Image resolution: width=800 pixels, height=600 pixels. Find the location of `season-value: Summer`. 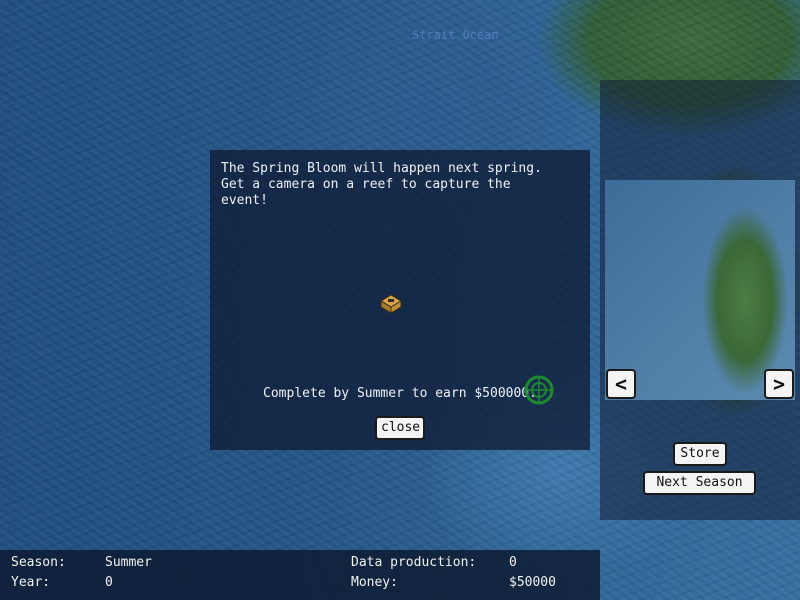

season-value: Summer is located at coordinates (128, 562).